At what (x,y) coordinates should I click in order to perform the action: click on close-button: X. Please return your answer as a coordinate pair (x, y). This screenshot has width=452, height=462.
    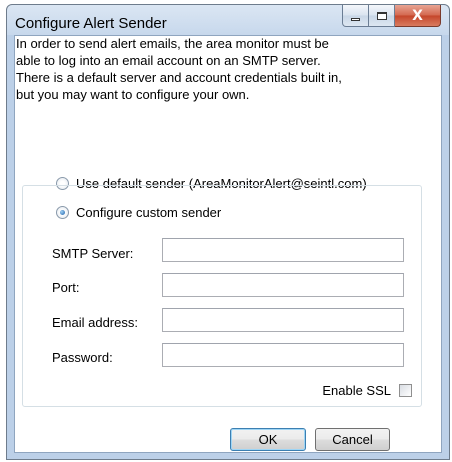
    Looking at the image, I should click on (418, 16).